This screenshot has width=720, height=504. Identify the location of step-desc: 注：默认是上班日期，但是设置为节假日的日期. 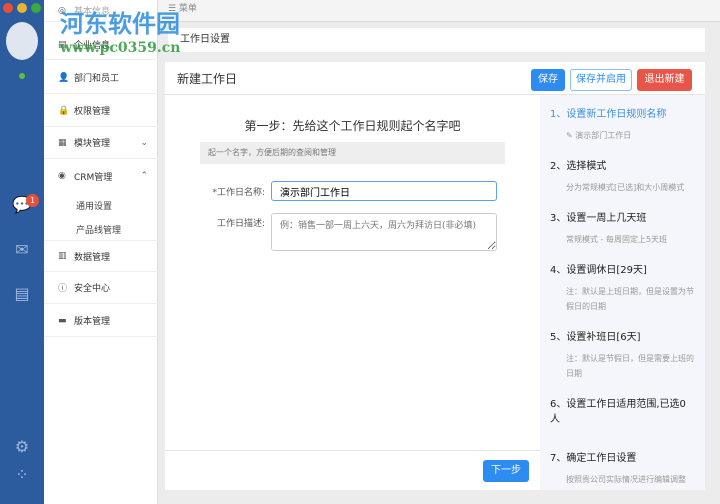
(630, 299).